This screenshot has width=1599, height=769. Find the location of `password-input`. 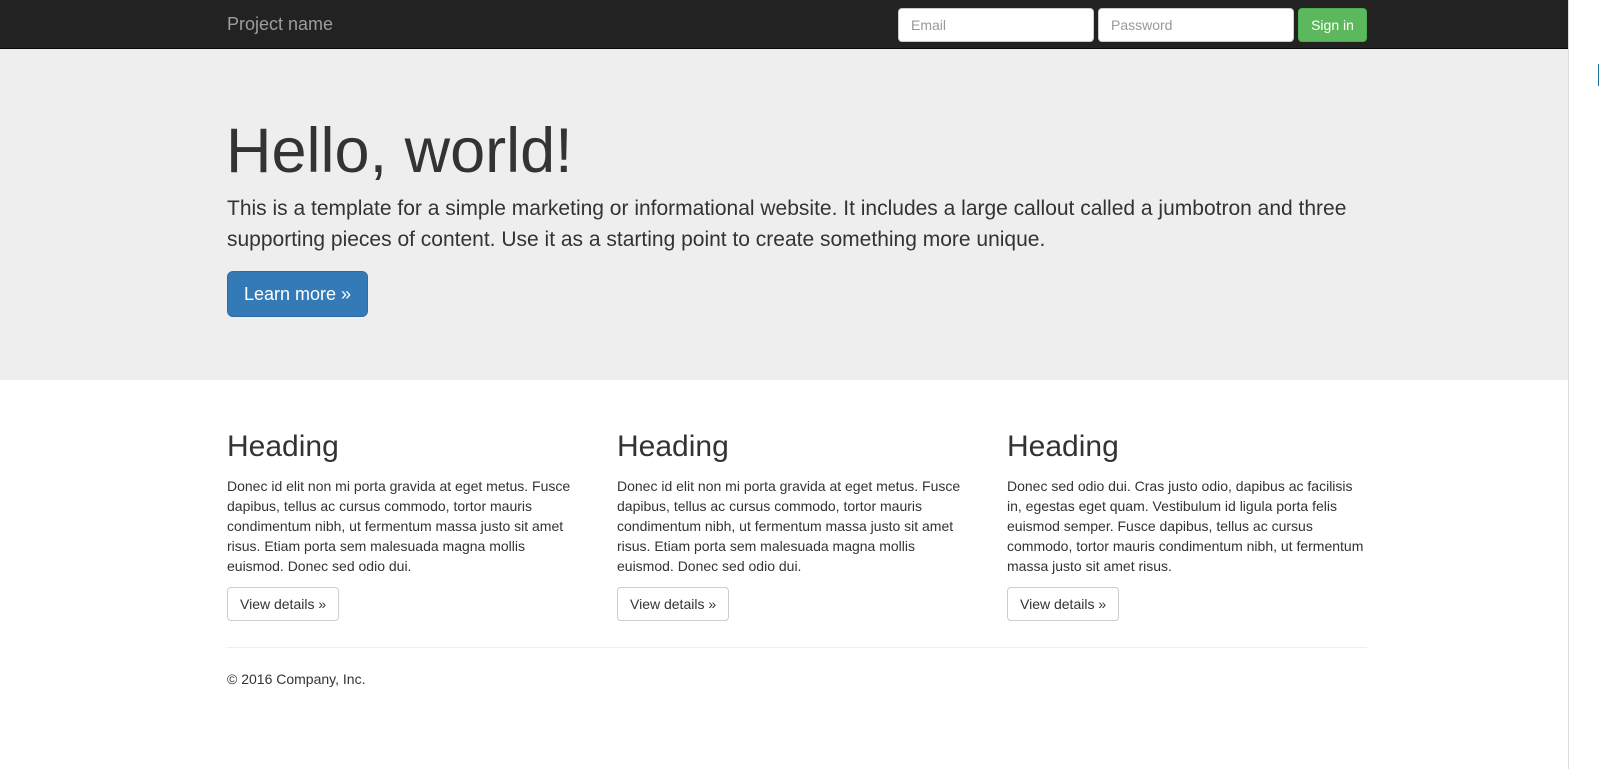

password-input is located at coordinates (1196, 25).